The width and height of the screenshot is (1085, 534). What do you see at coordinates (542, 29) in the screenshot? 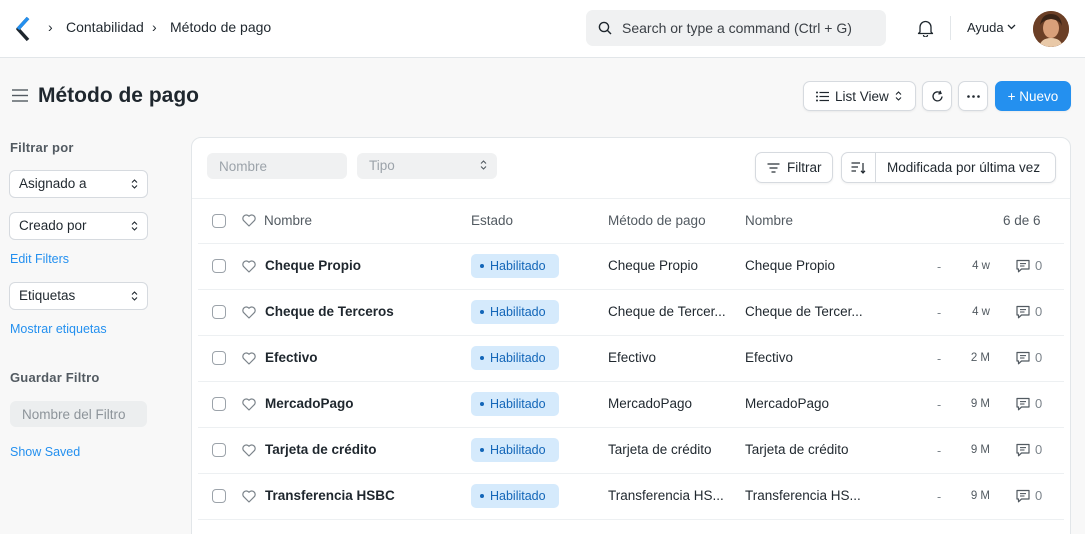
I see `top-navbar: › Contabilidad › Método de pago Ayuda` at bounding box center [542, 29].